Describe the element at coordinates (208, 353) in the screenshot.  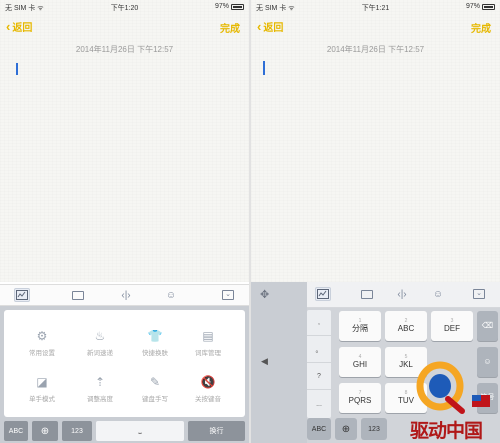
I see `menu-item-label: 词库管理` at that location.